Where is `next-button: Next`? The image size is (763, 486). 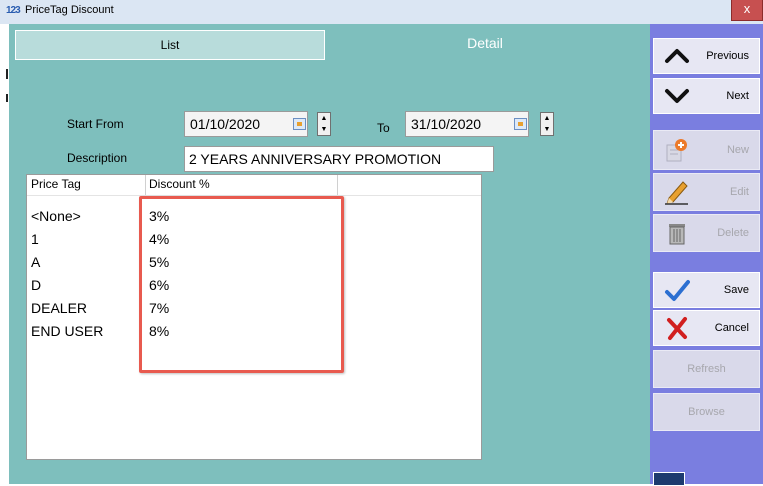
next-button: Next is located at coordinates (706, 96).